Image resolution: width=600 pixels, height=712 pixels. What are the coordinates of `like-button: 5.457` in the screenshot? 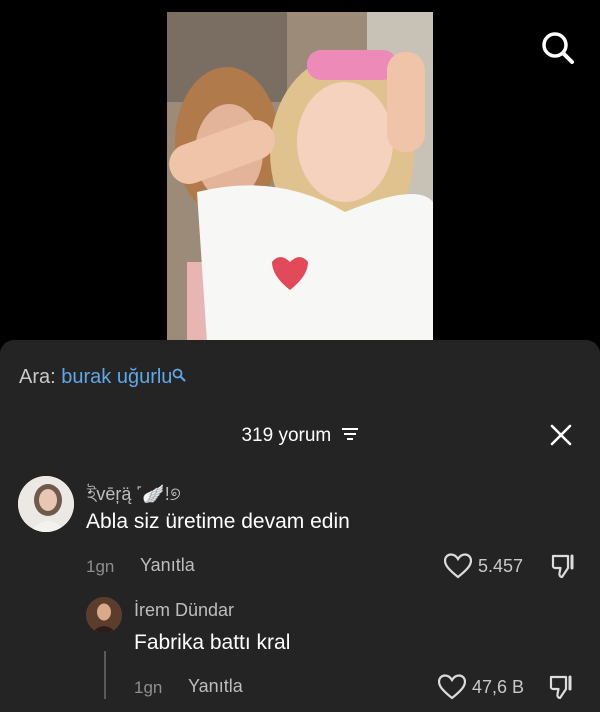 It's located at (483, 566).